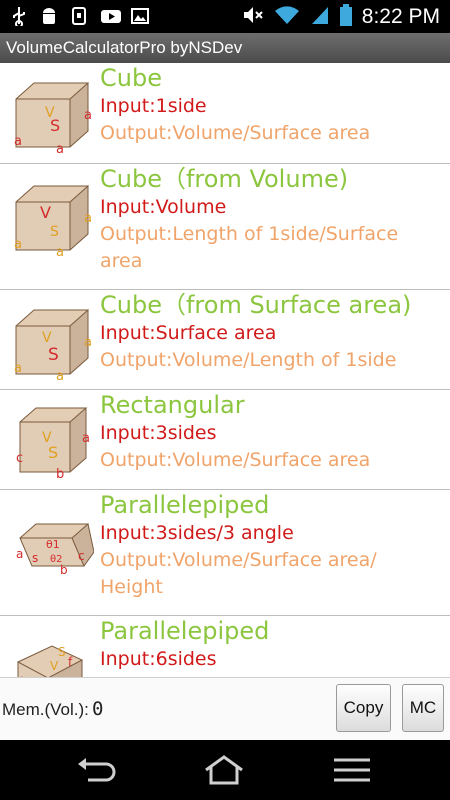 The image size is (450, 800). Describe the element at coordinates (53, 344) in the screenshot. I see `cube-surface-icon: V S a a a` at that location.